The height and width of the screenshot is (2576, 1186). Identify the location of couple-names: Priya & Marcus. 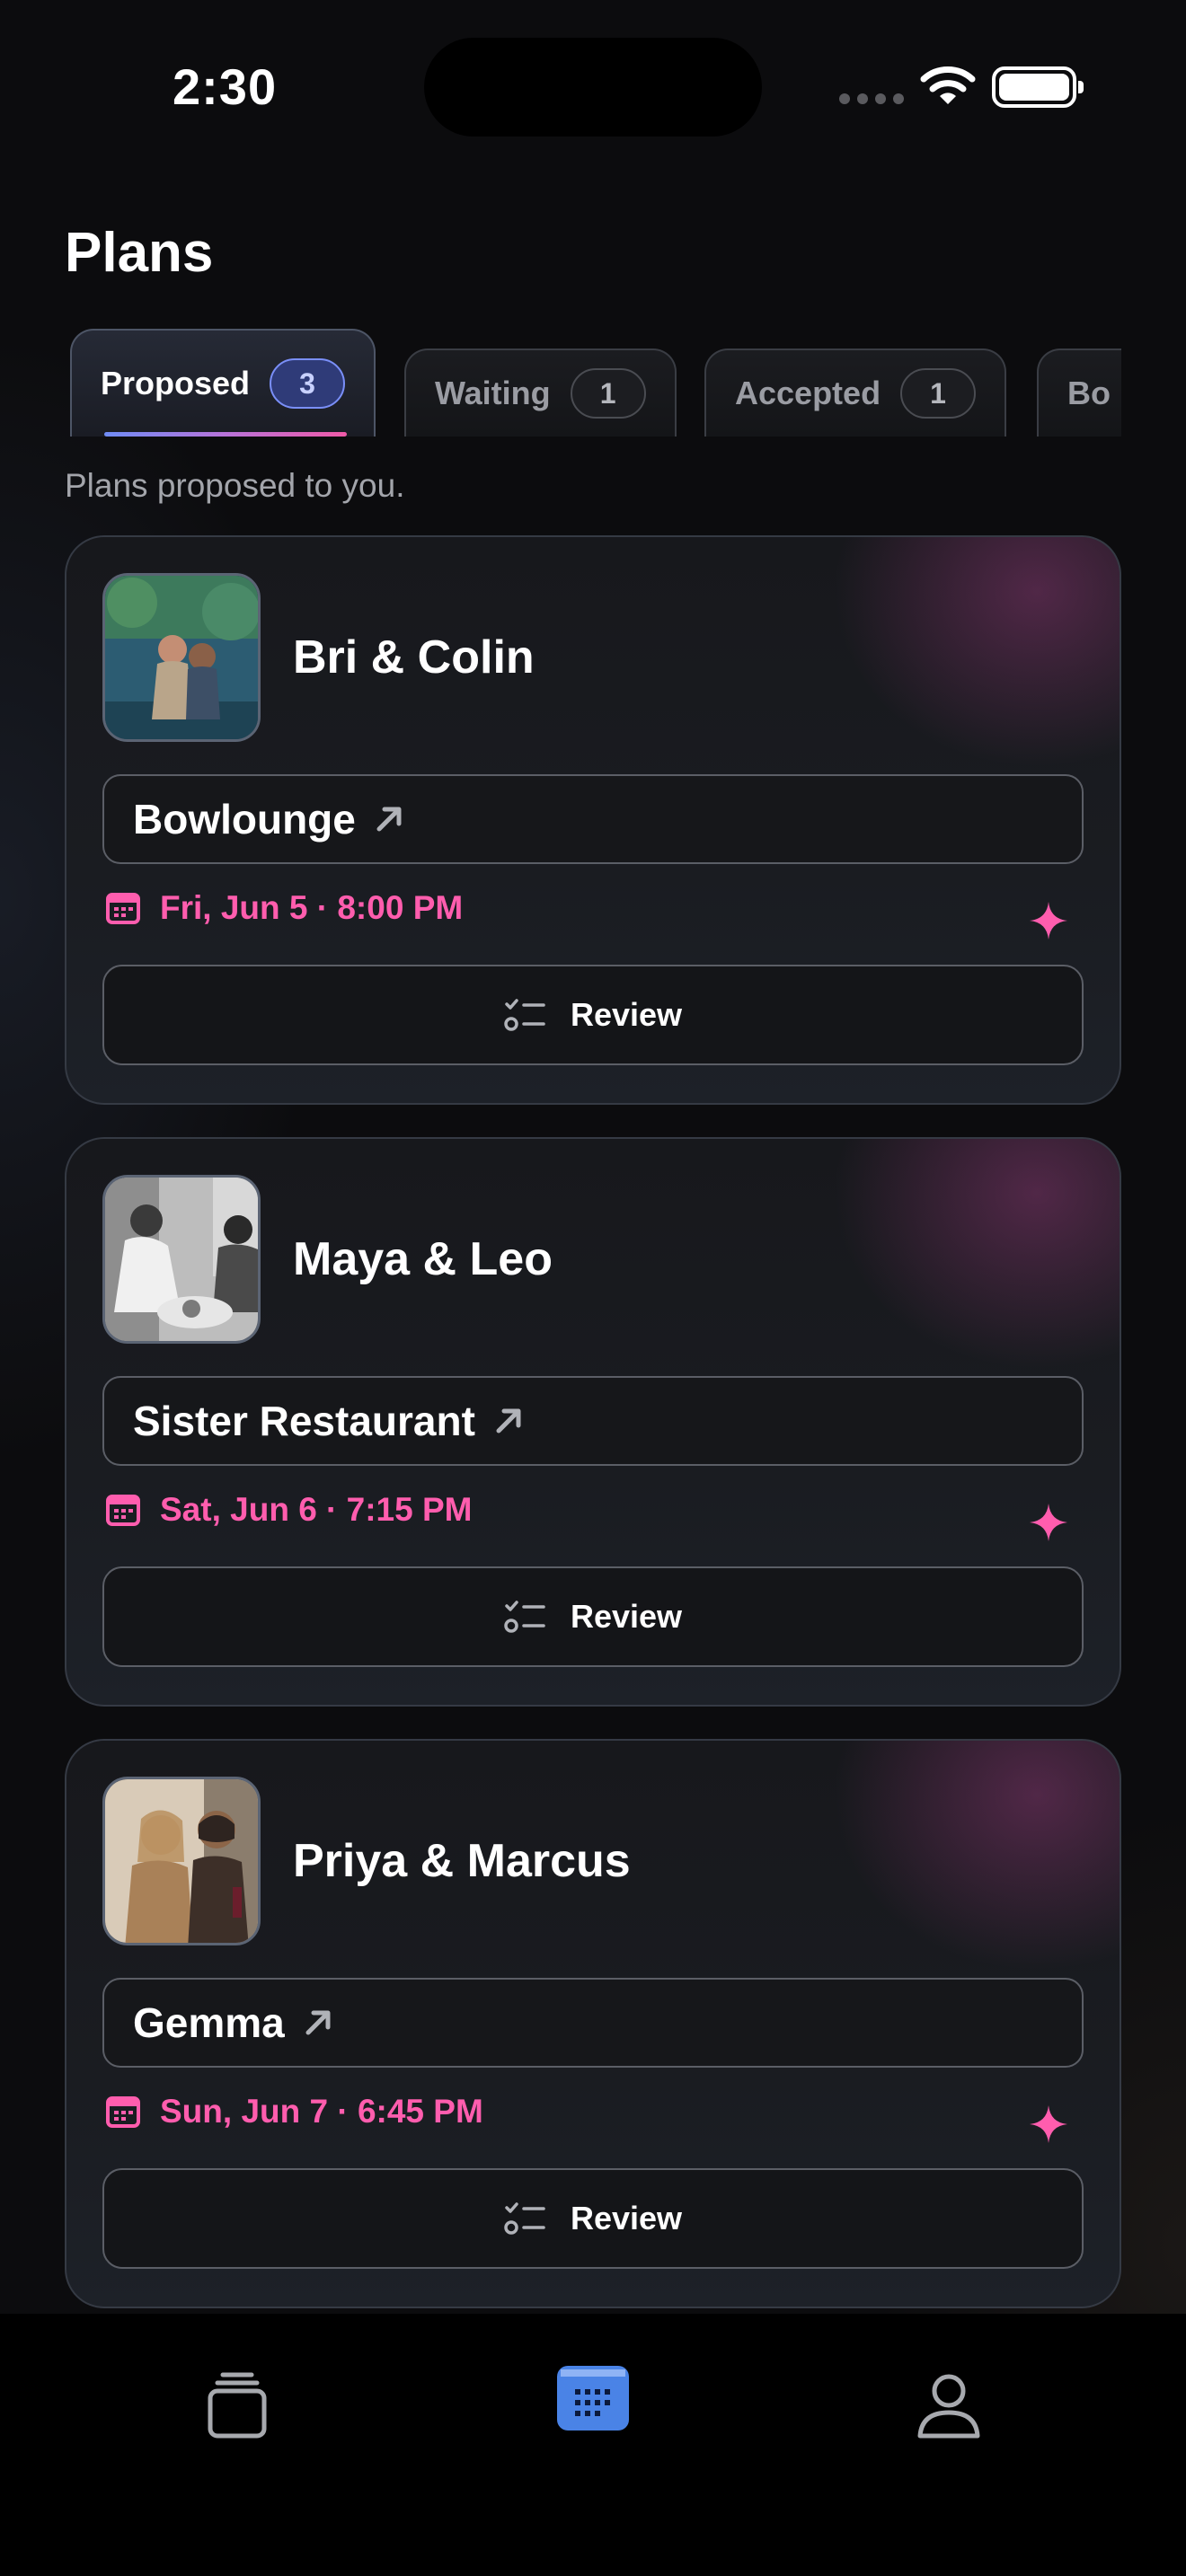
(462, 1861).